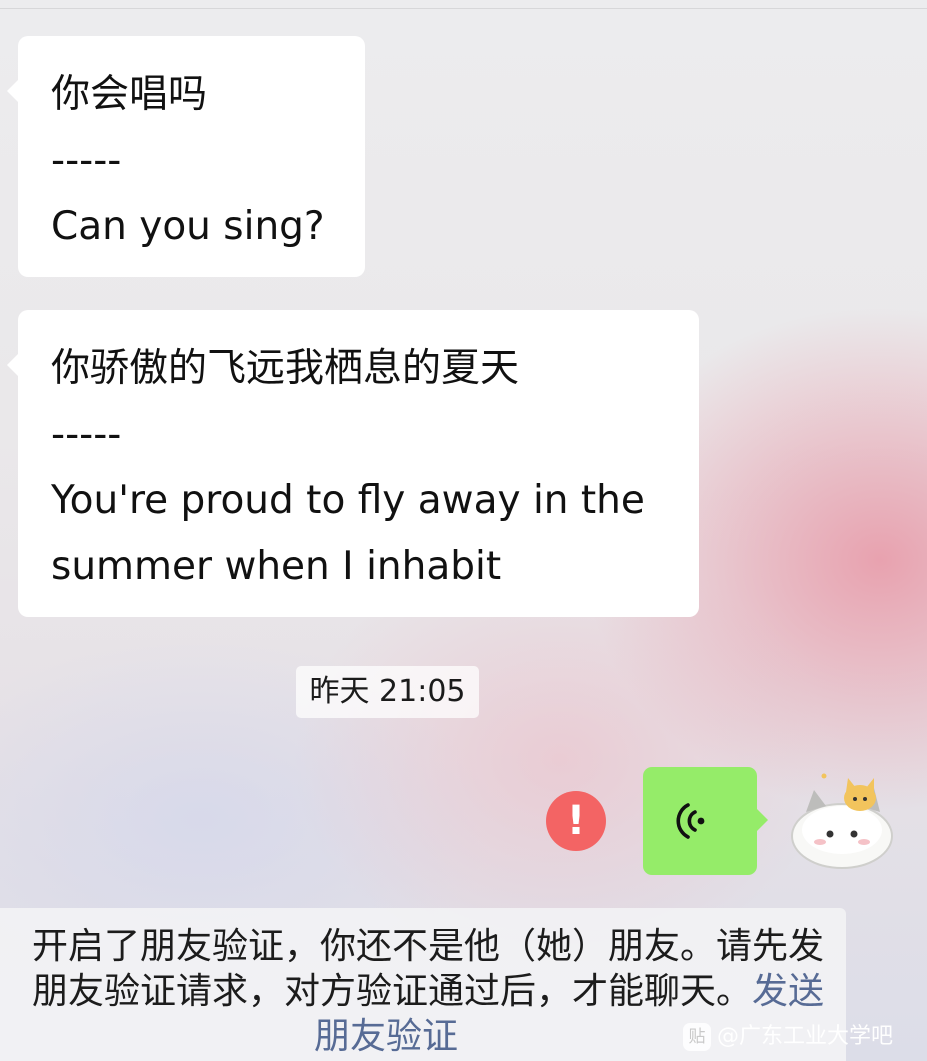  I want to click on send-verification-link: 朋友验证, so click(386, 1036).